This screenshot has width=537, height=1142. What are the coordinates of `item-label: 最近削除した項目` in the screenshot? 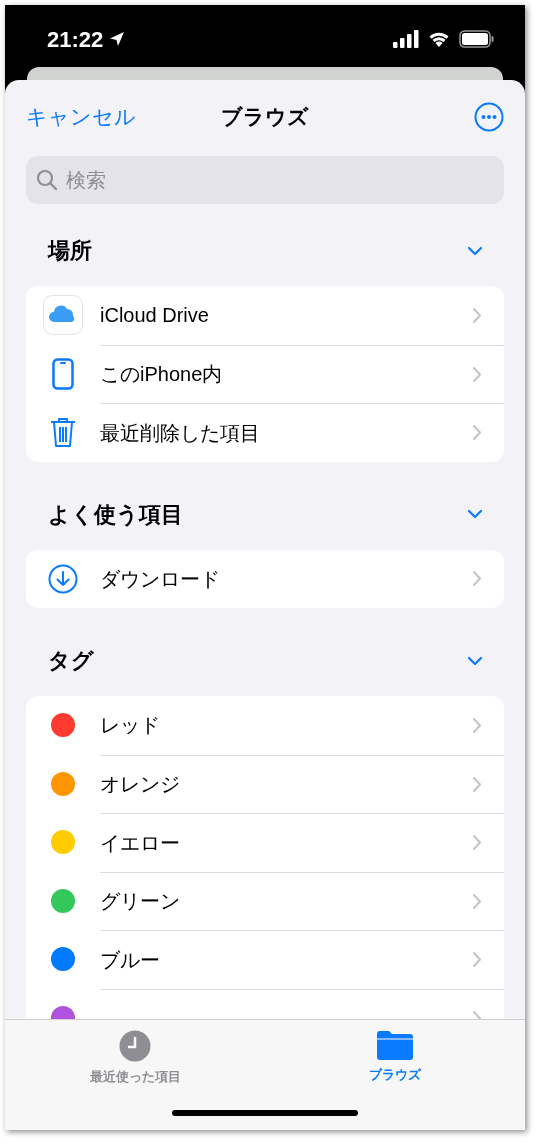 It's located at (180, 433).